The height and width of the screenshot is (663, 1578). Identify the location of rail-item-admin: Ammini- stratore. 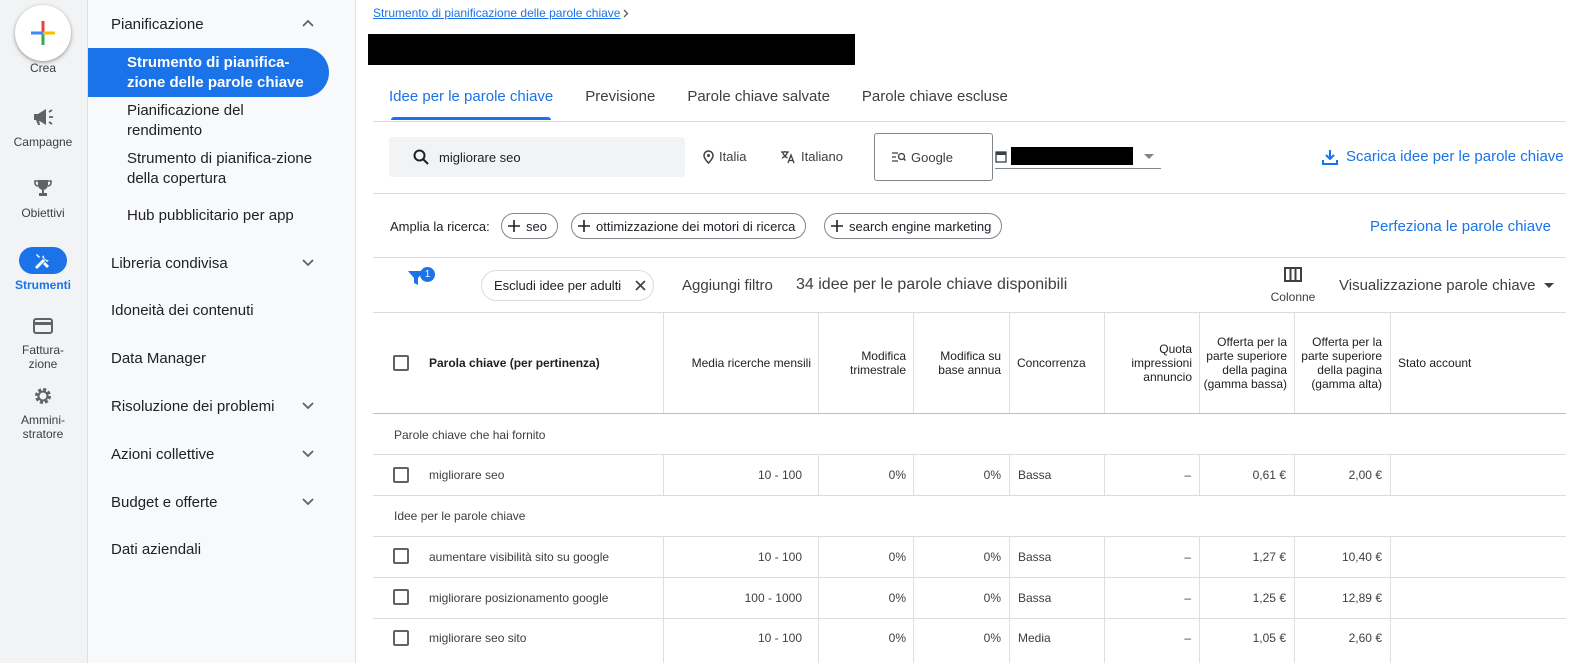
(43, 427).